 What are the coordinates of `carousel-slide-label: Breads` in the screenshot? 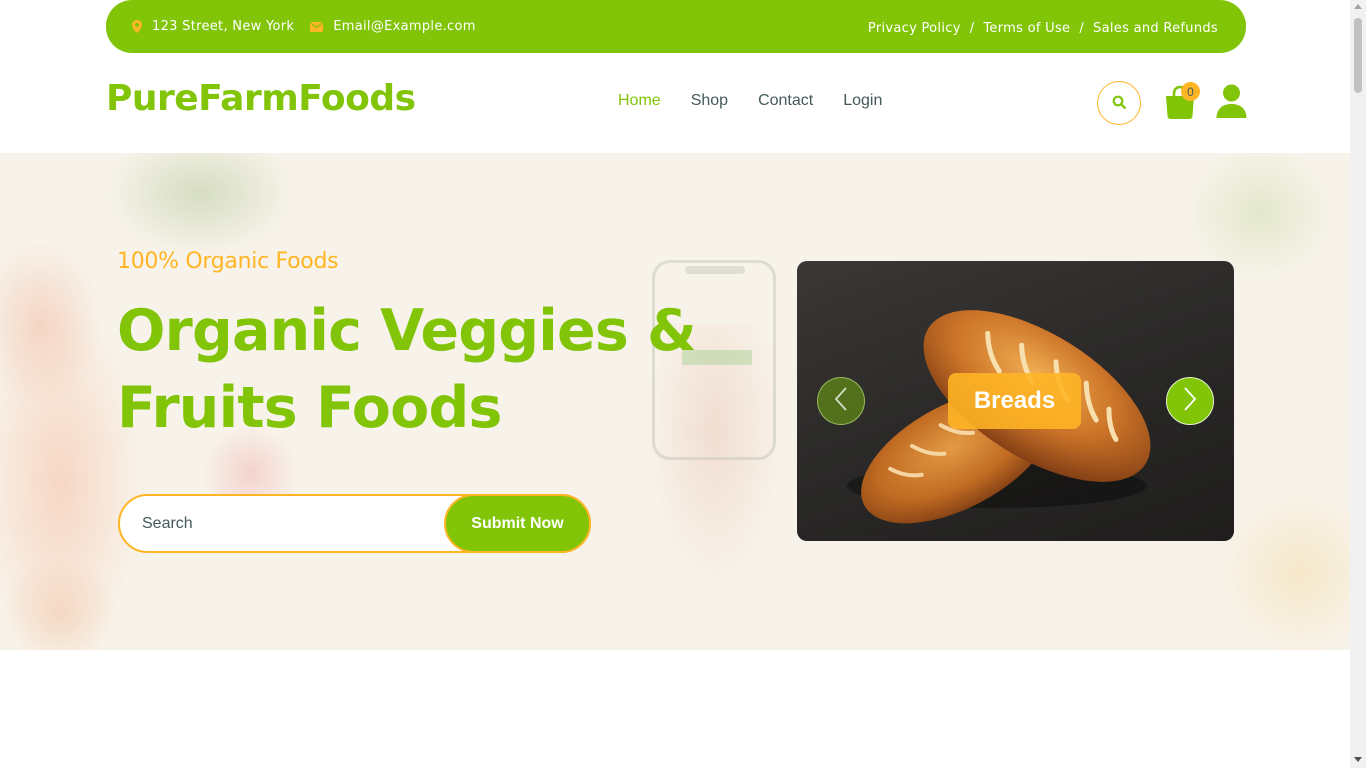 It's located at (1014, 401).